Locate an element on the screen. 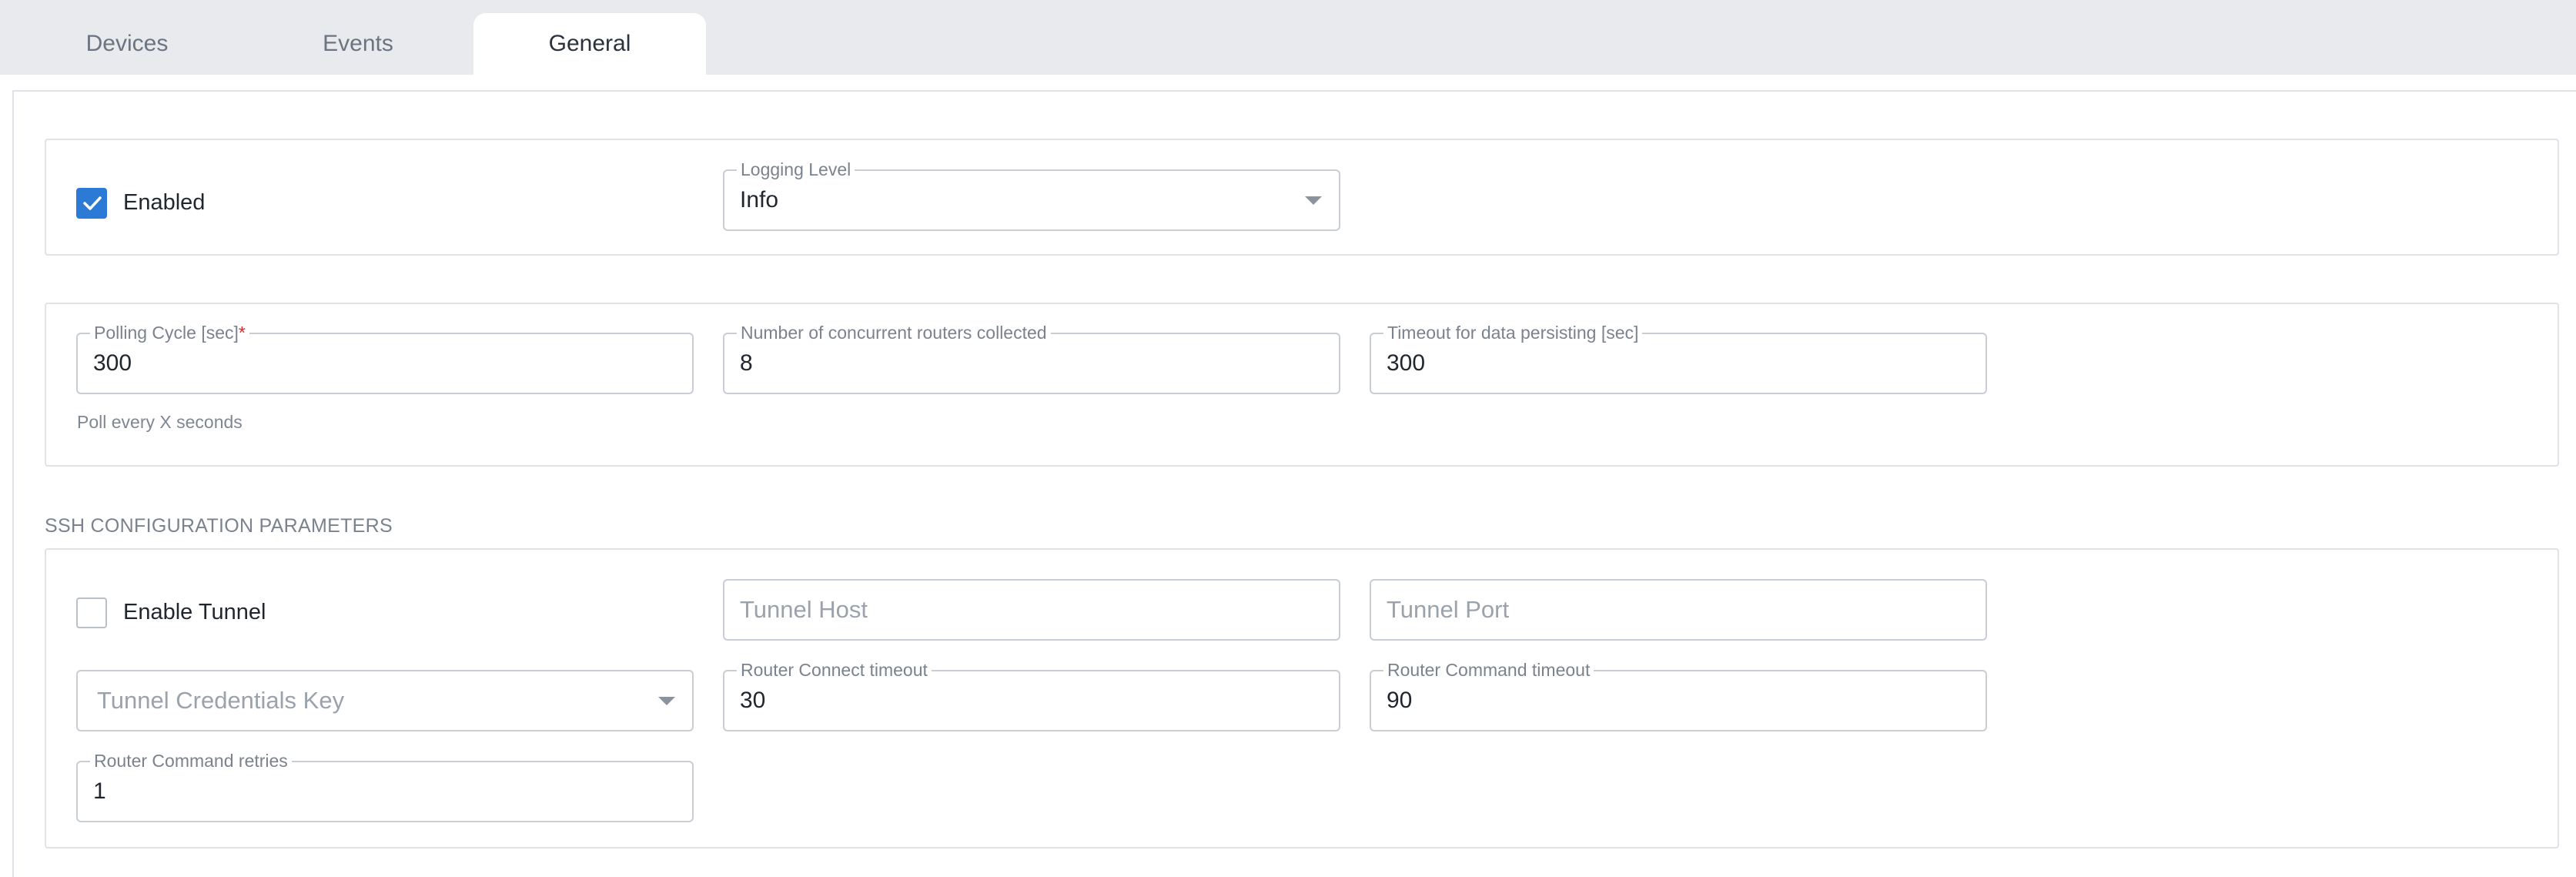 Image resolution: width=2576 pixels, height=877 pixels. tunnel-host-input: Tunnel Host is located at coordinates (1032, 610).